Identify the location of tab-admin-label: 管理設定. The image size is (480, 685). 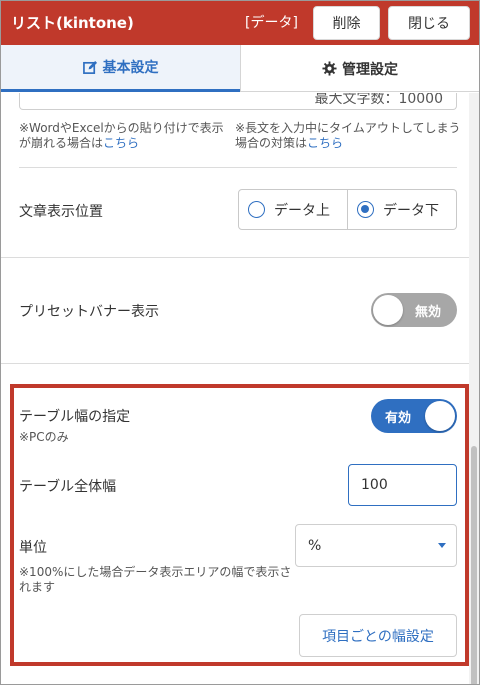
(370, 69).